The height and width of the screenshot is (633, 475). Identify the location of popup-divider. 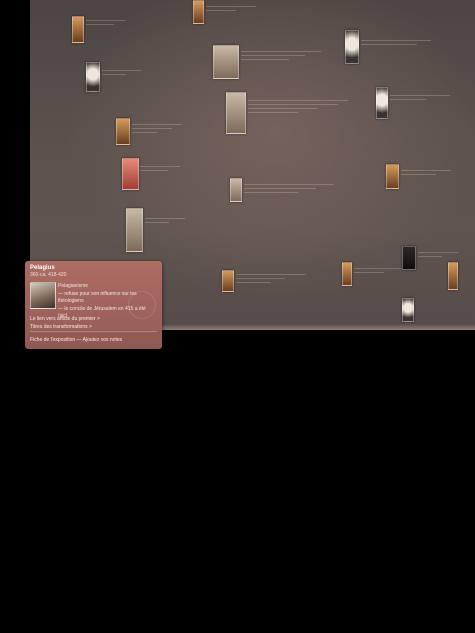
(93, 331).